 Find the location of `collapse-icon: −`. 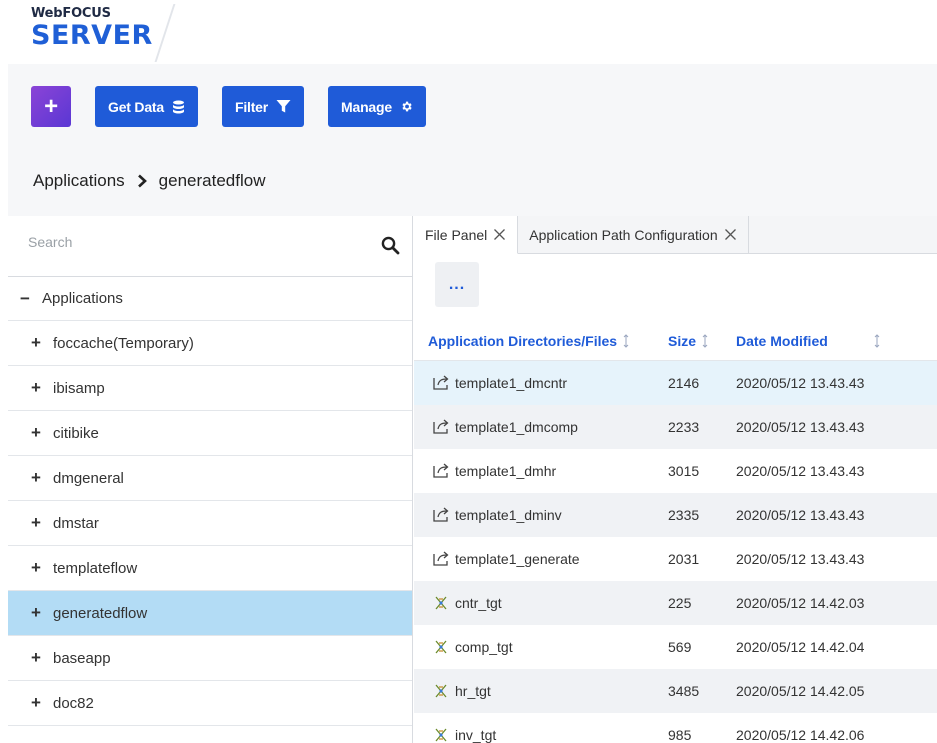

collapse-icon: − is located at coordinates (31, 299).